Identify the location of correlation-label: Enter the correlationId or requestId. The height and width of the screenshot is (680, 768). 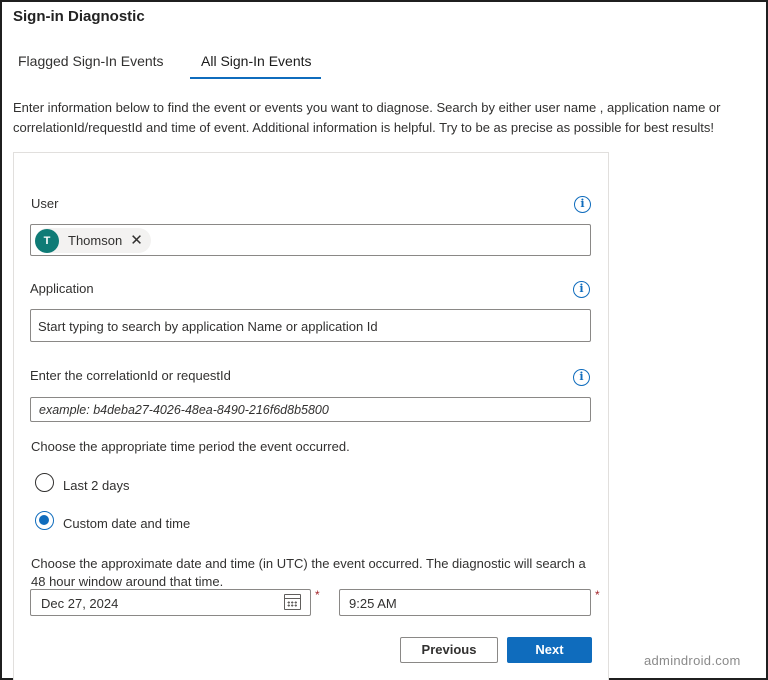
(130, 375).